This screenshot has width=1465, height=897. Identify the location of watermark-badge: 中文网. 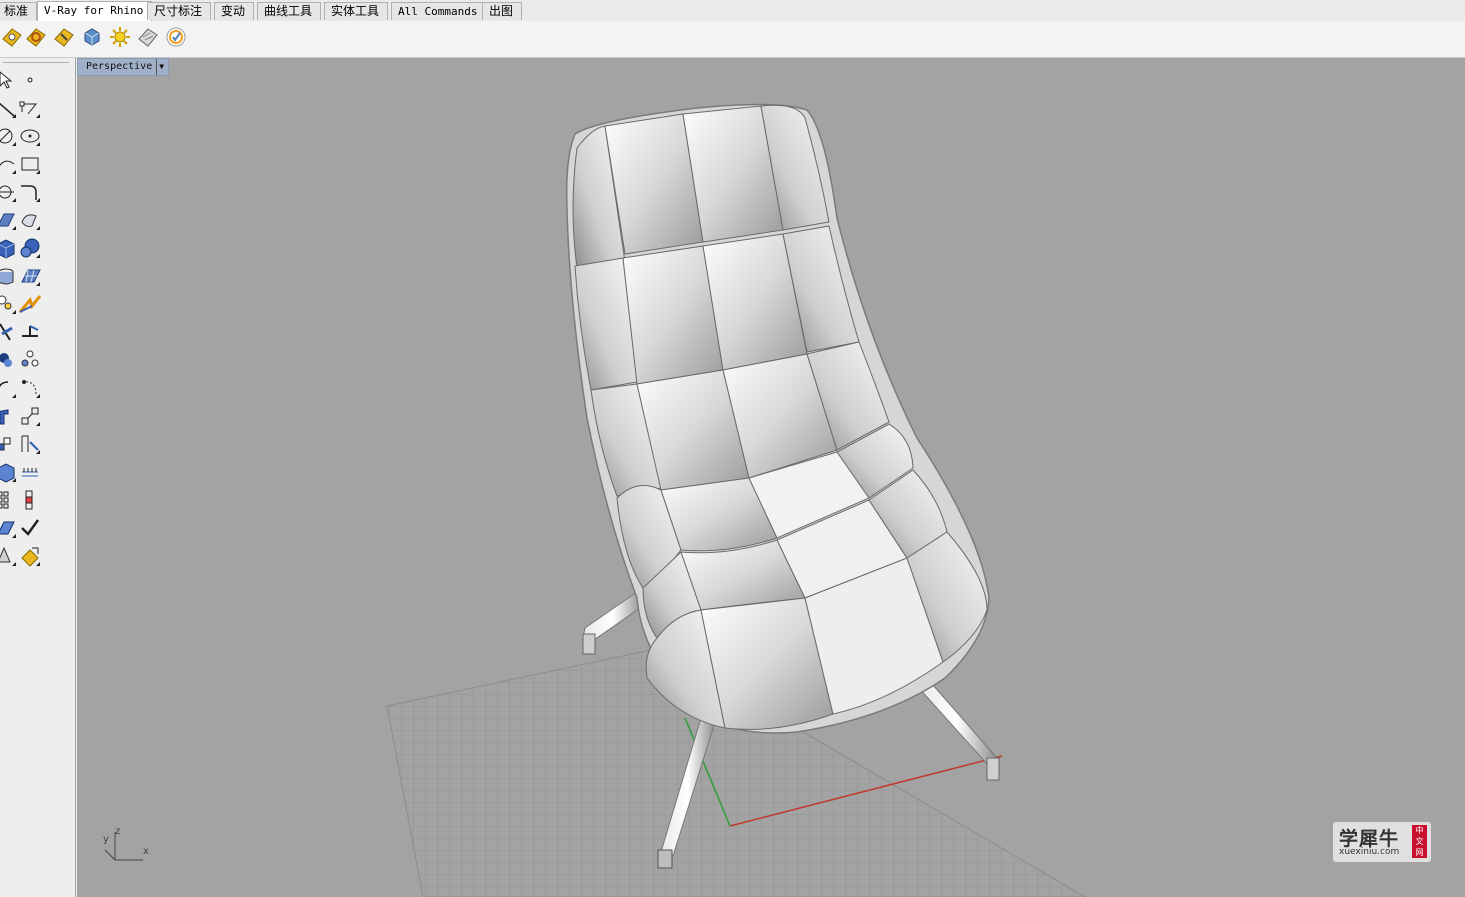
(1419, 841).